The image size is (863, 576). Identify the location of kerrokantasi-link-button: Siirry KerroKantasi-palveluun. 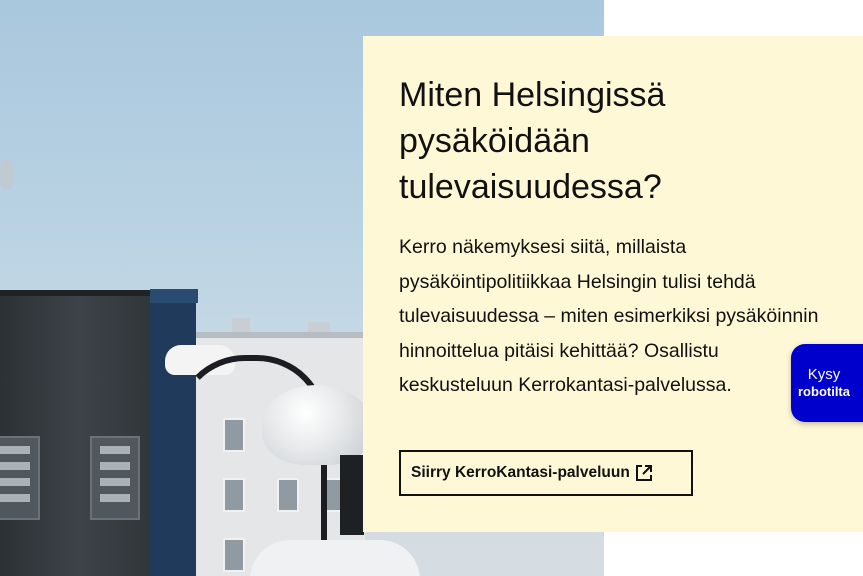
(546, 473).